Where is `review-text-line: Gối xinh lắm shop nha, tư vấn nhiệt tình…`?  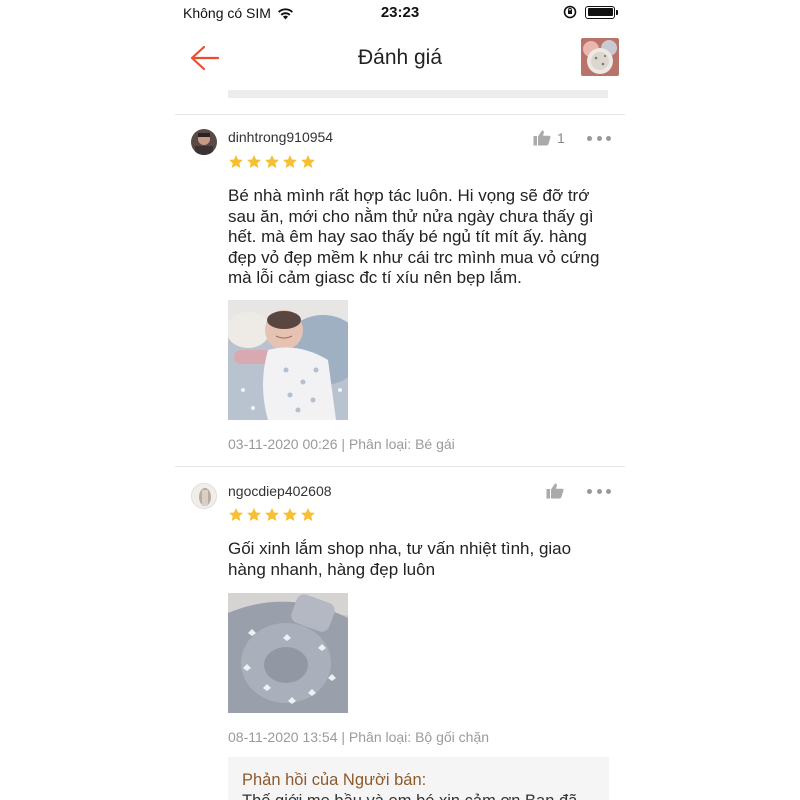
review-text-line: Gối xinh lắm shop nha, tư vấn nhiệt tình… is located at coordinates (400, 548).